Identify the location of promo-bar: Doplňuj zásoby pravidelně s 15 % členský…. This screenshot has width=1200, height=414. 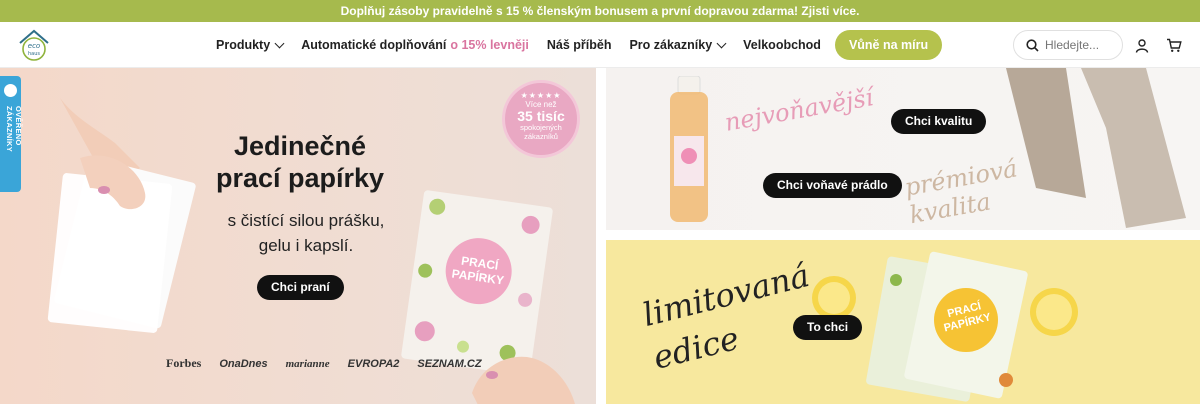
(600, 11).